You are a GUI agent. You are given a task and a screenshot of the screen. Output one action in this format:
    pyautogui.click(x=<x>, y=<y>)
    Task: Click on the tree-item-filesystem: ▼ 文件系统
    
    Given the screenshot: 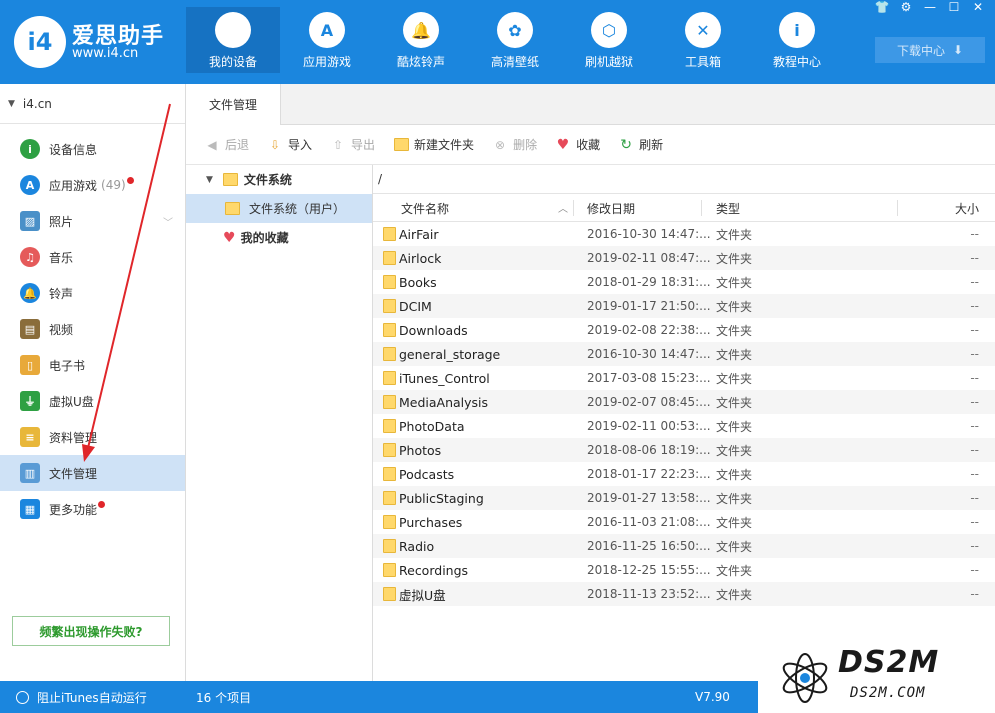 What is the action you would take?
    pyautogui.click(x=279, y=179)
    